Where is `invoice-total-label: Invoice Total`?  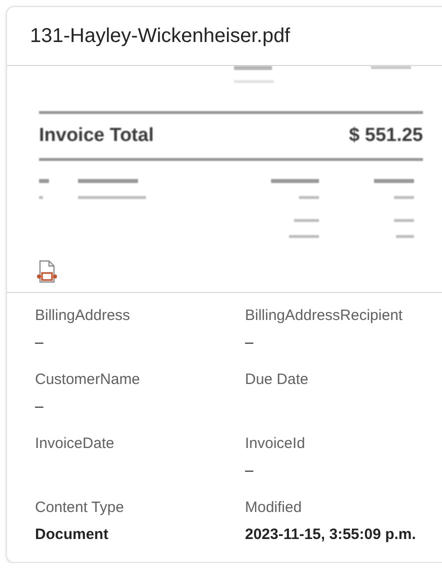
invoice-total-label: Invoice Total is located at coordinates (96, 136).